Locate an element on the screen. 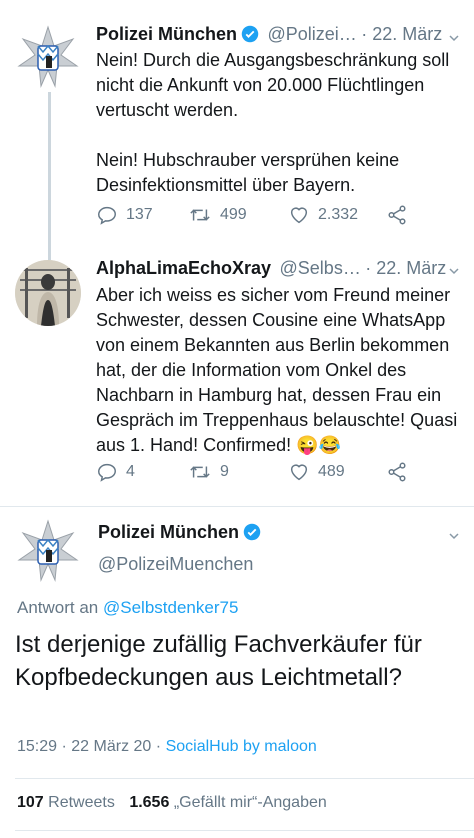  reply-button: 137 is located at coordinates (124, 215).